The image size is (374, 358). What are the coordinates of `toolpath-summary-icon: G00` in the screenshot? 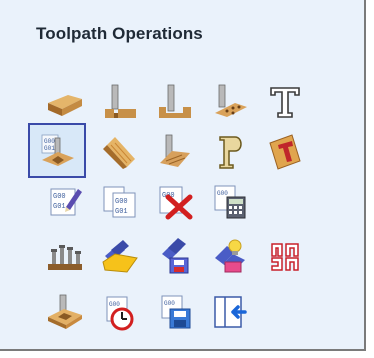 It's located at (230, 202).